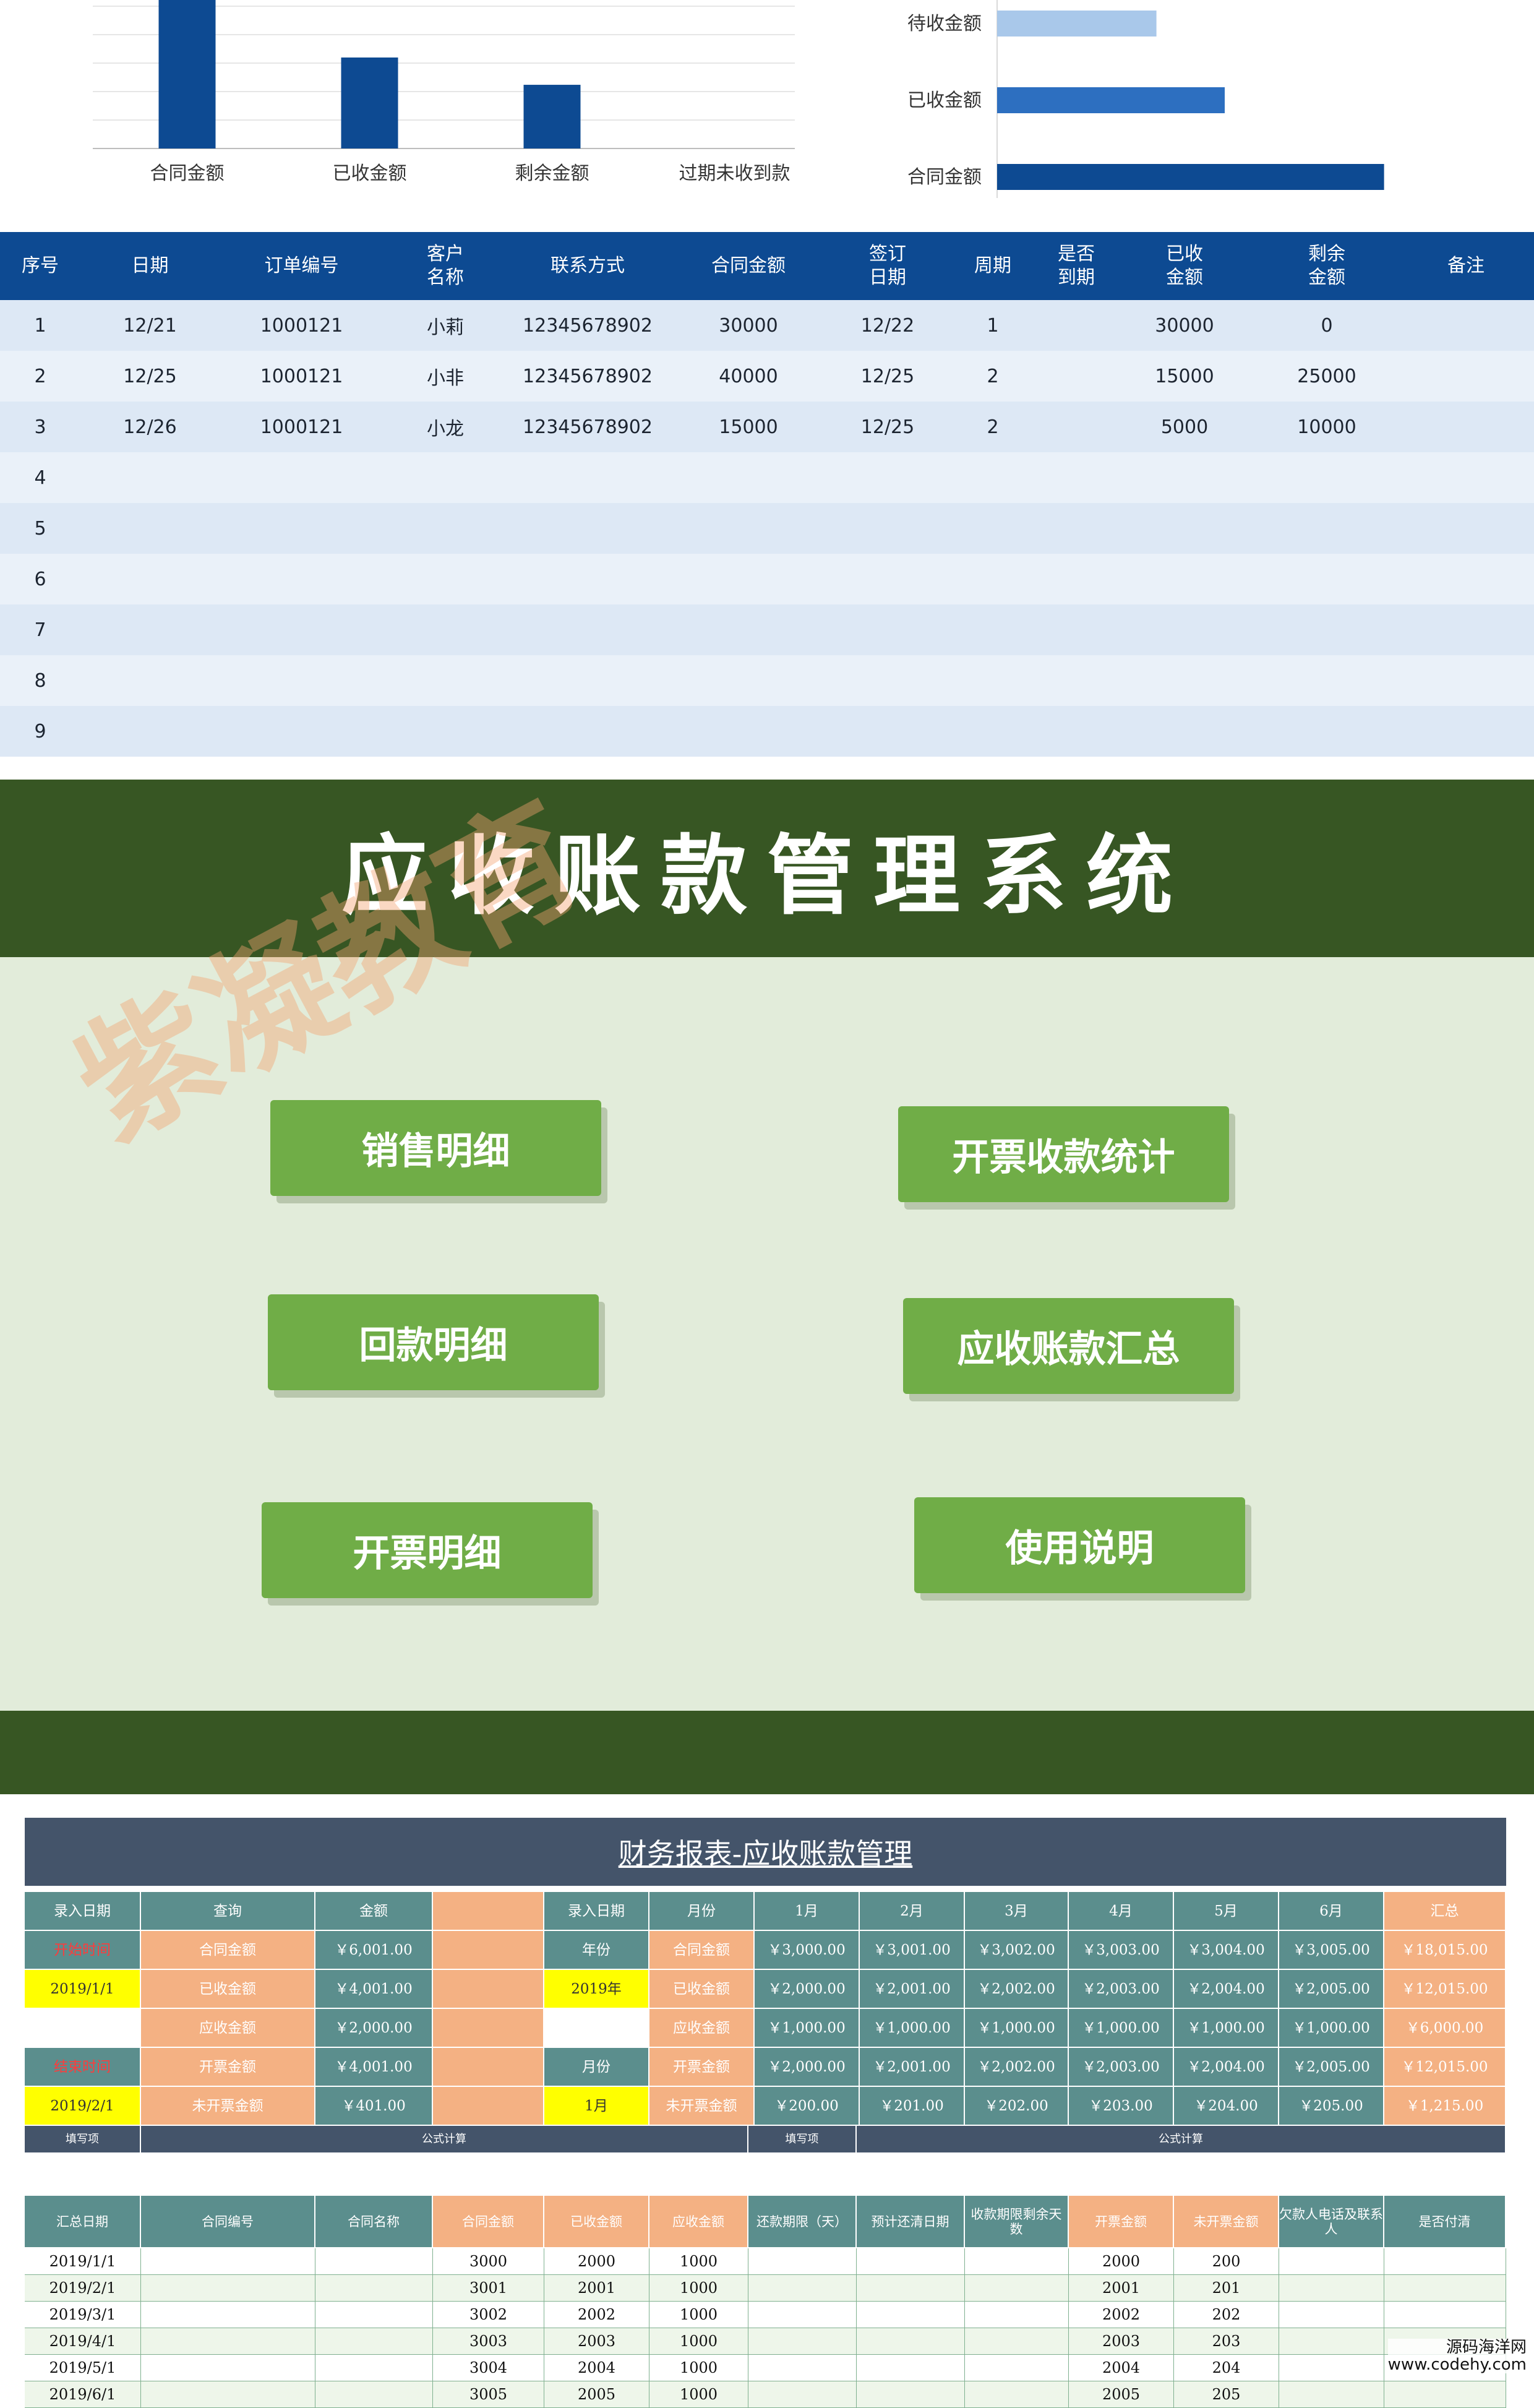 The height and width of the screenshot is (2408, 1534). Describe the element at coordinates (83, 2288) in the screenshot. I see `detail-cell: 2019/2/1` at that location.